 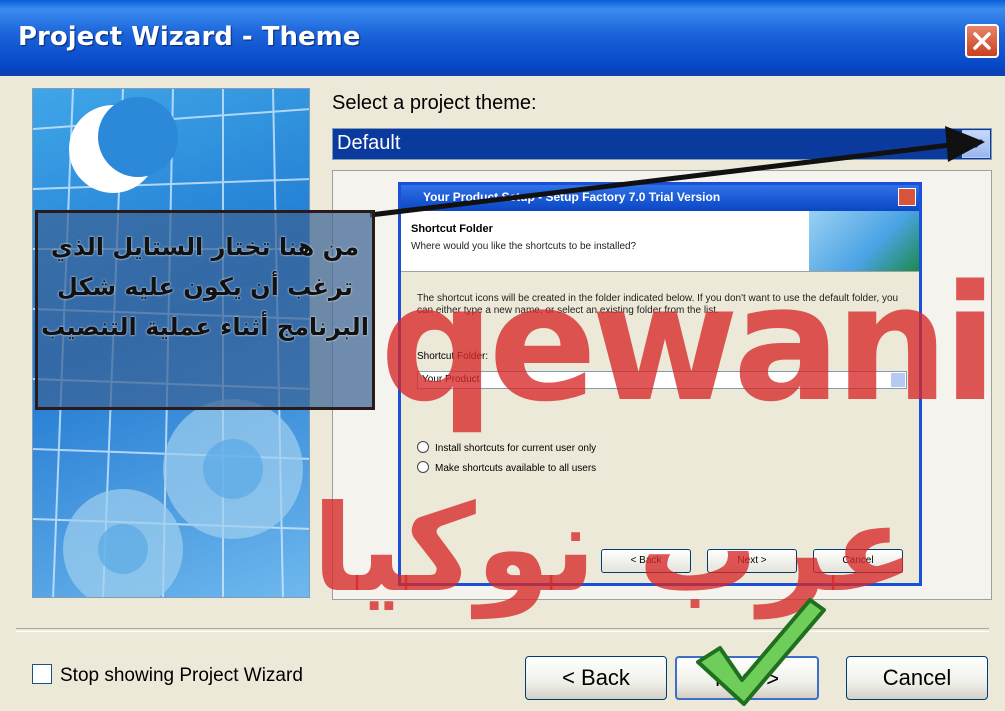 I want to click on stop-showing-wizard-label: Stop showing Project Wizard, so click(x=181, y=675).